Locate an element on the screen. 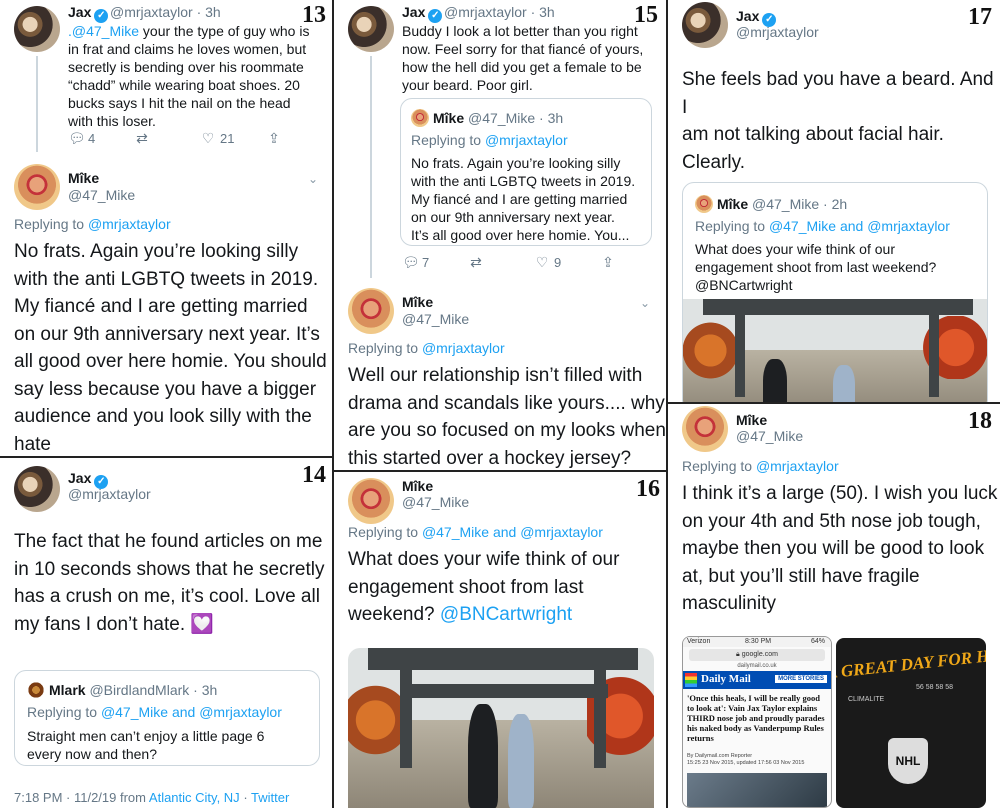 The height and width of the screenshot is (808, 1000). tweet-line: My fiancé and I are getting married is located at coordinates (519, 199).